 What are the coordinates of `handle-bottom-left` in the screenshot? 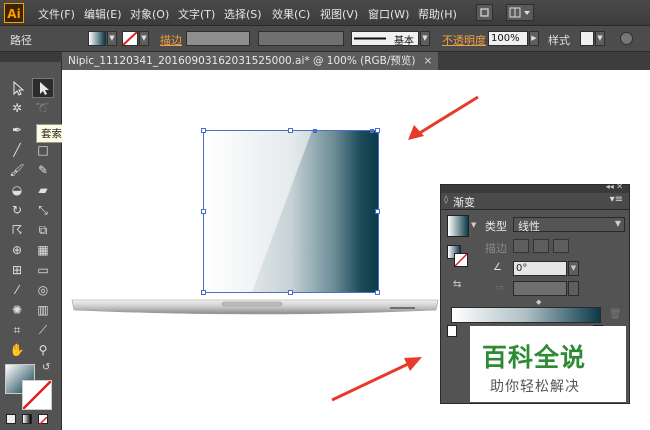 It's located at (203, 292).